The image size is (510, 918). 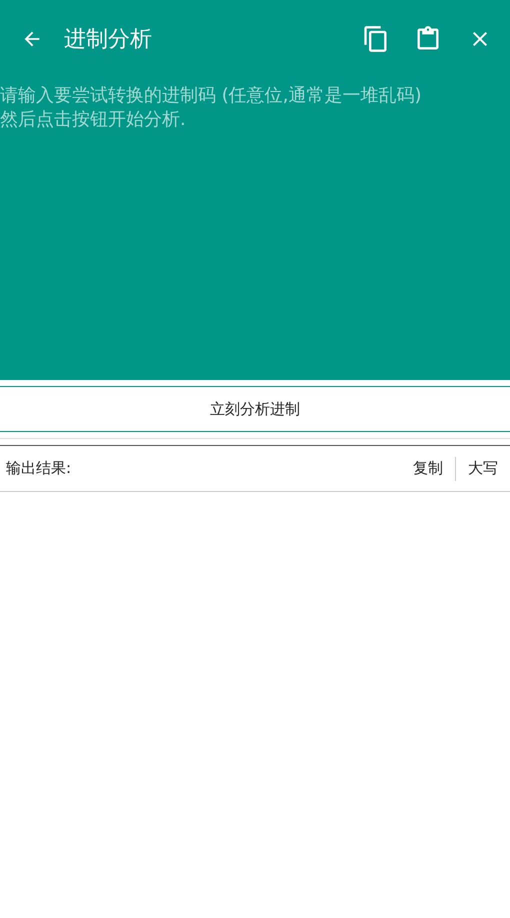 I want to click on analyze-button: 立刻分析进制, so click(x=255, y=409).